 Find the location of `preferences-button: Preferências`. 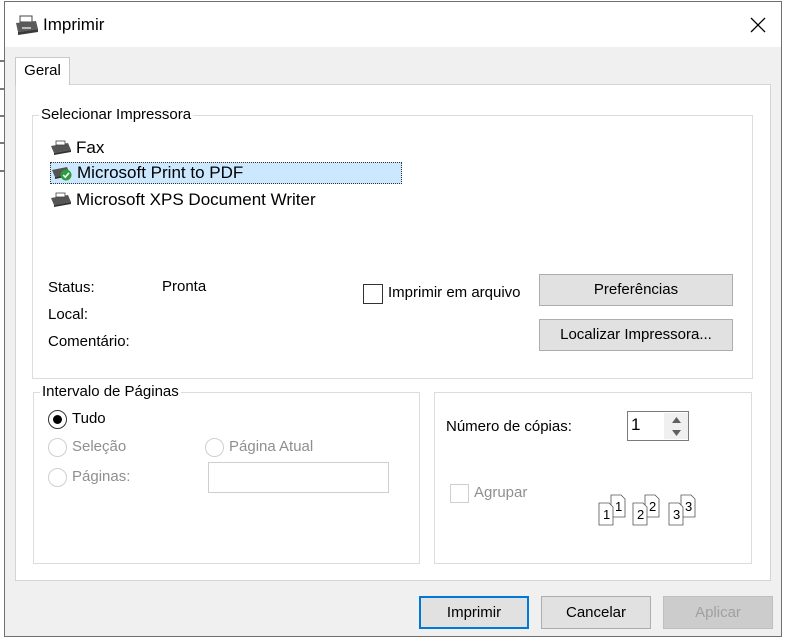

preferences-button: Preferências is located at coordinates (636, 290).